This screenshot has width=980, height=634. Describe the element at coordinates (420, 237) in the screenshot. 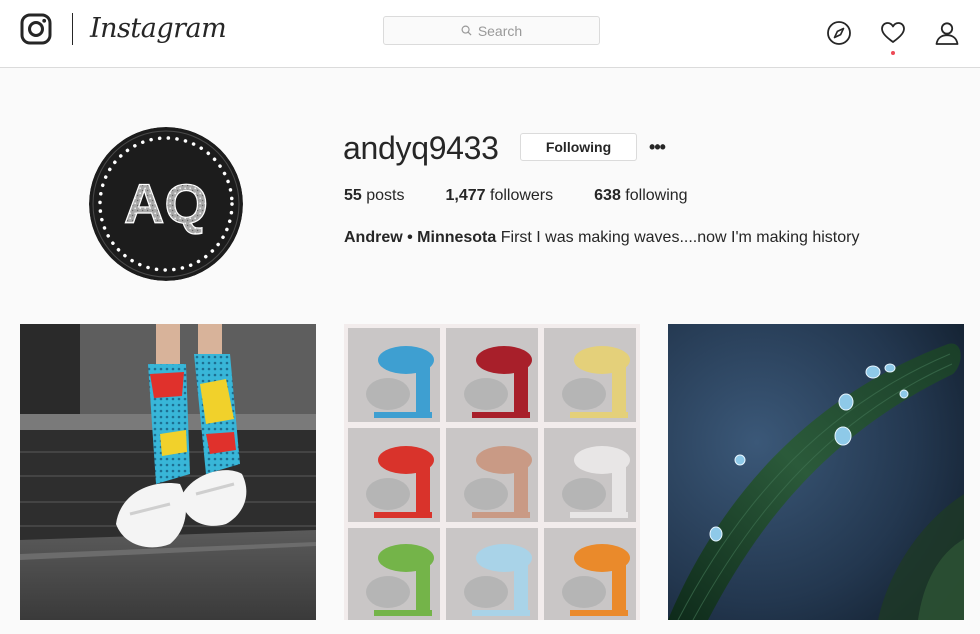

I see `bio-name: Andrew • Minnesota` at that location.